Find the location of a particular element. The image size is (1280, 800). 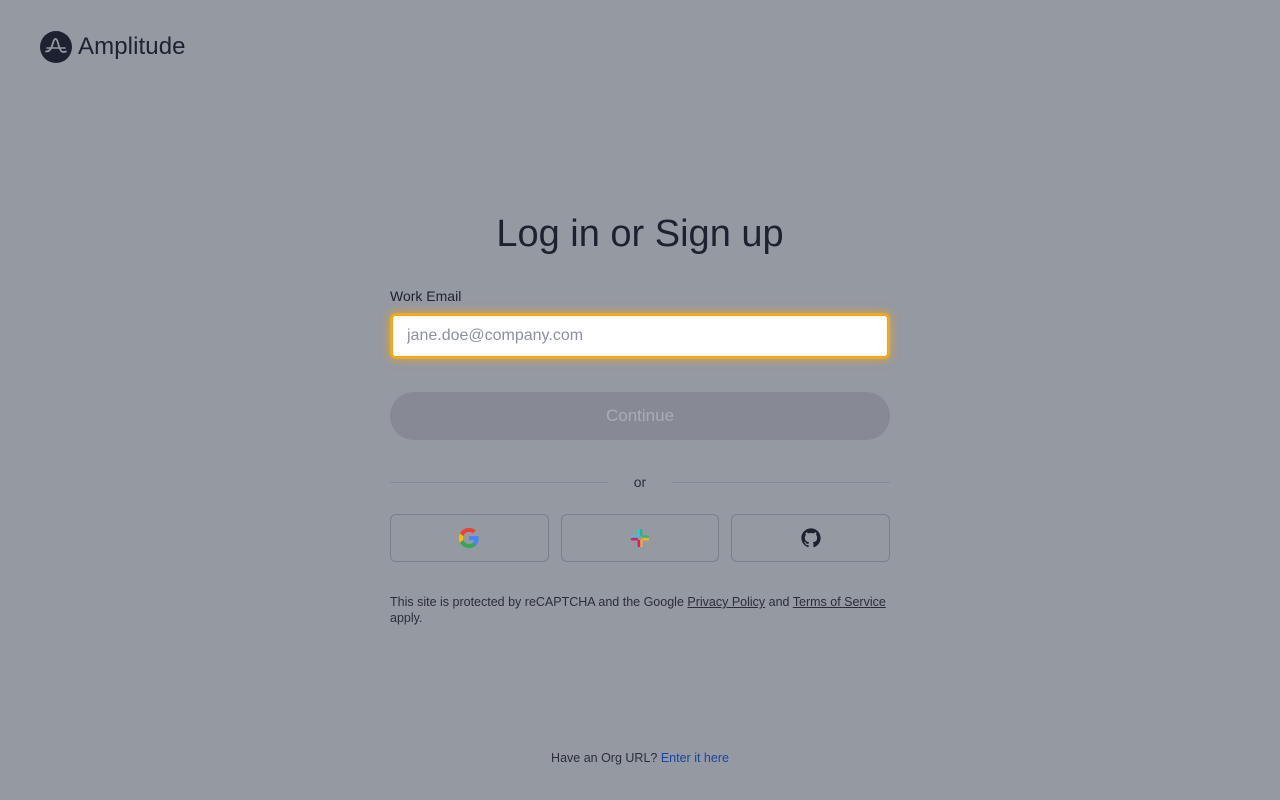

email-field-wrapper is located at coordinates (640, 336).